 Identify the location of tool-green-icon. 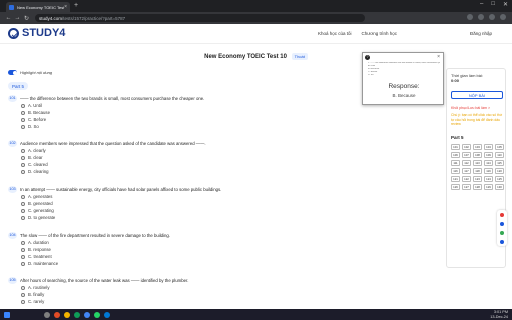
(502, 232).